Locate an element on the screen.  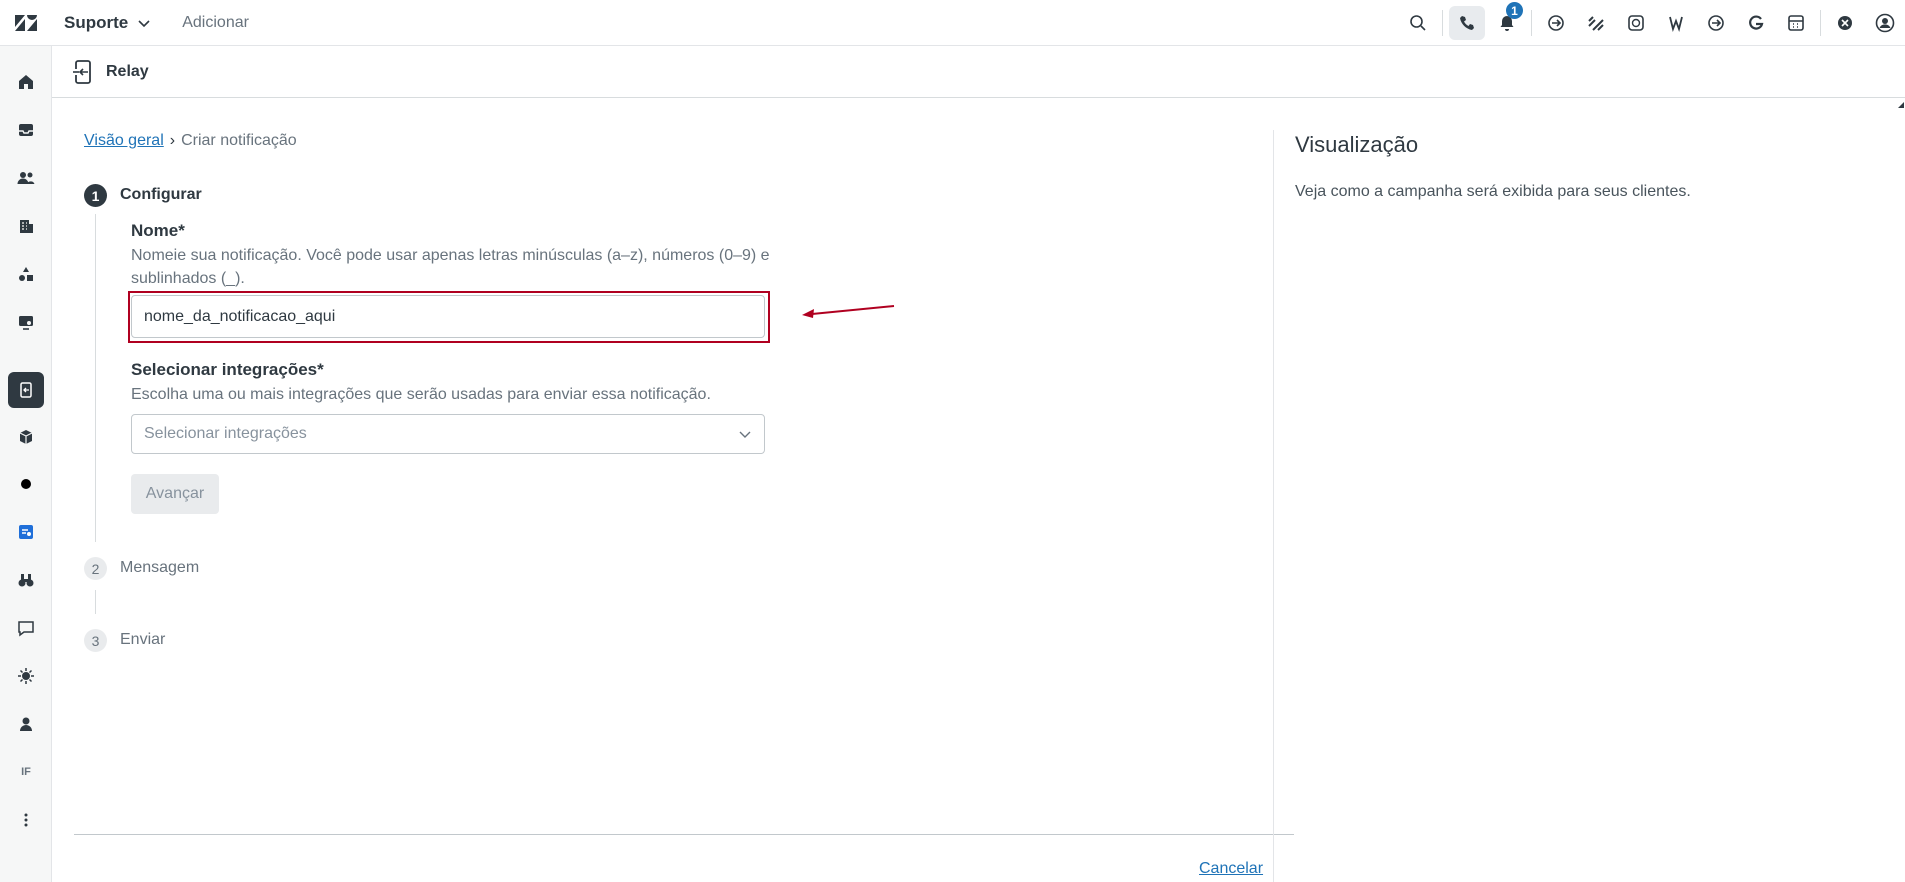
integrations-label: Selecionar integrações* is located at coordinates (227, 369).